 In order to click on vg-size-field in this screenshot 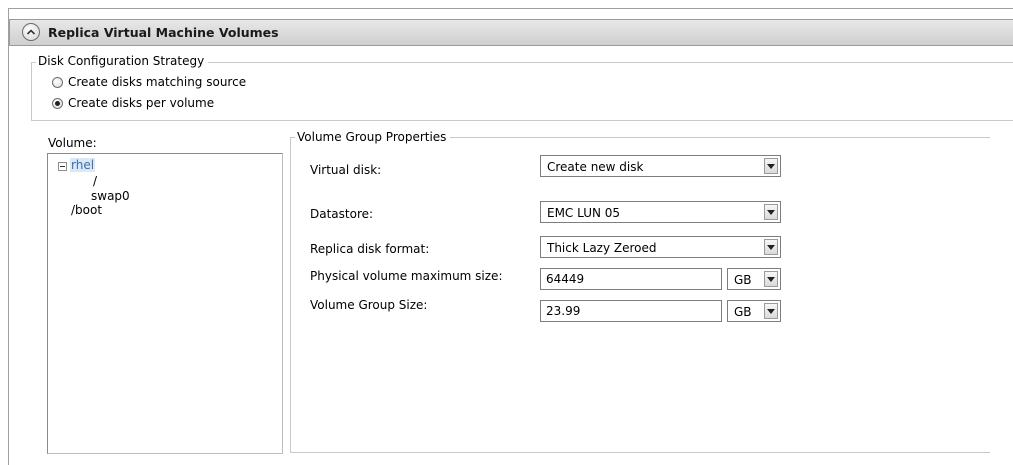, I will do `click(631, 311)`.